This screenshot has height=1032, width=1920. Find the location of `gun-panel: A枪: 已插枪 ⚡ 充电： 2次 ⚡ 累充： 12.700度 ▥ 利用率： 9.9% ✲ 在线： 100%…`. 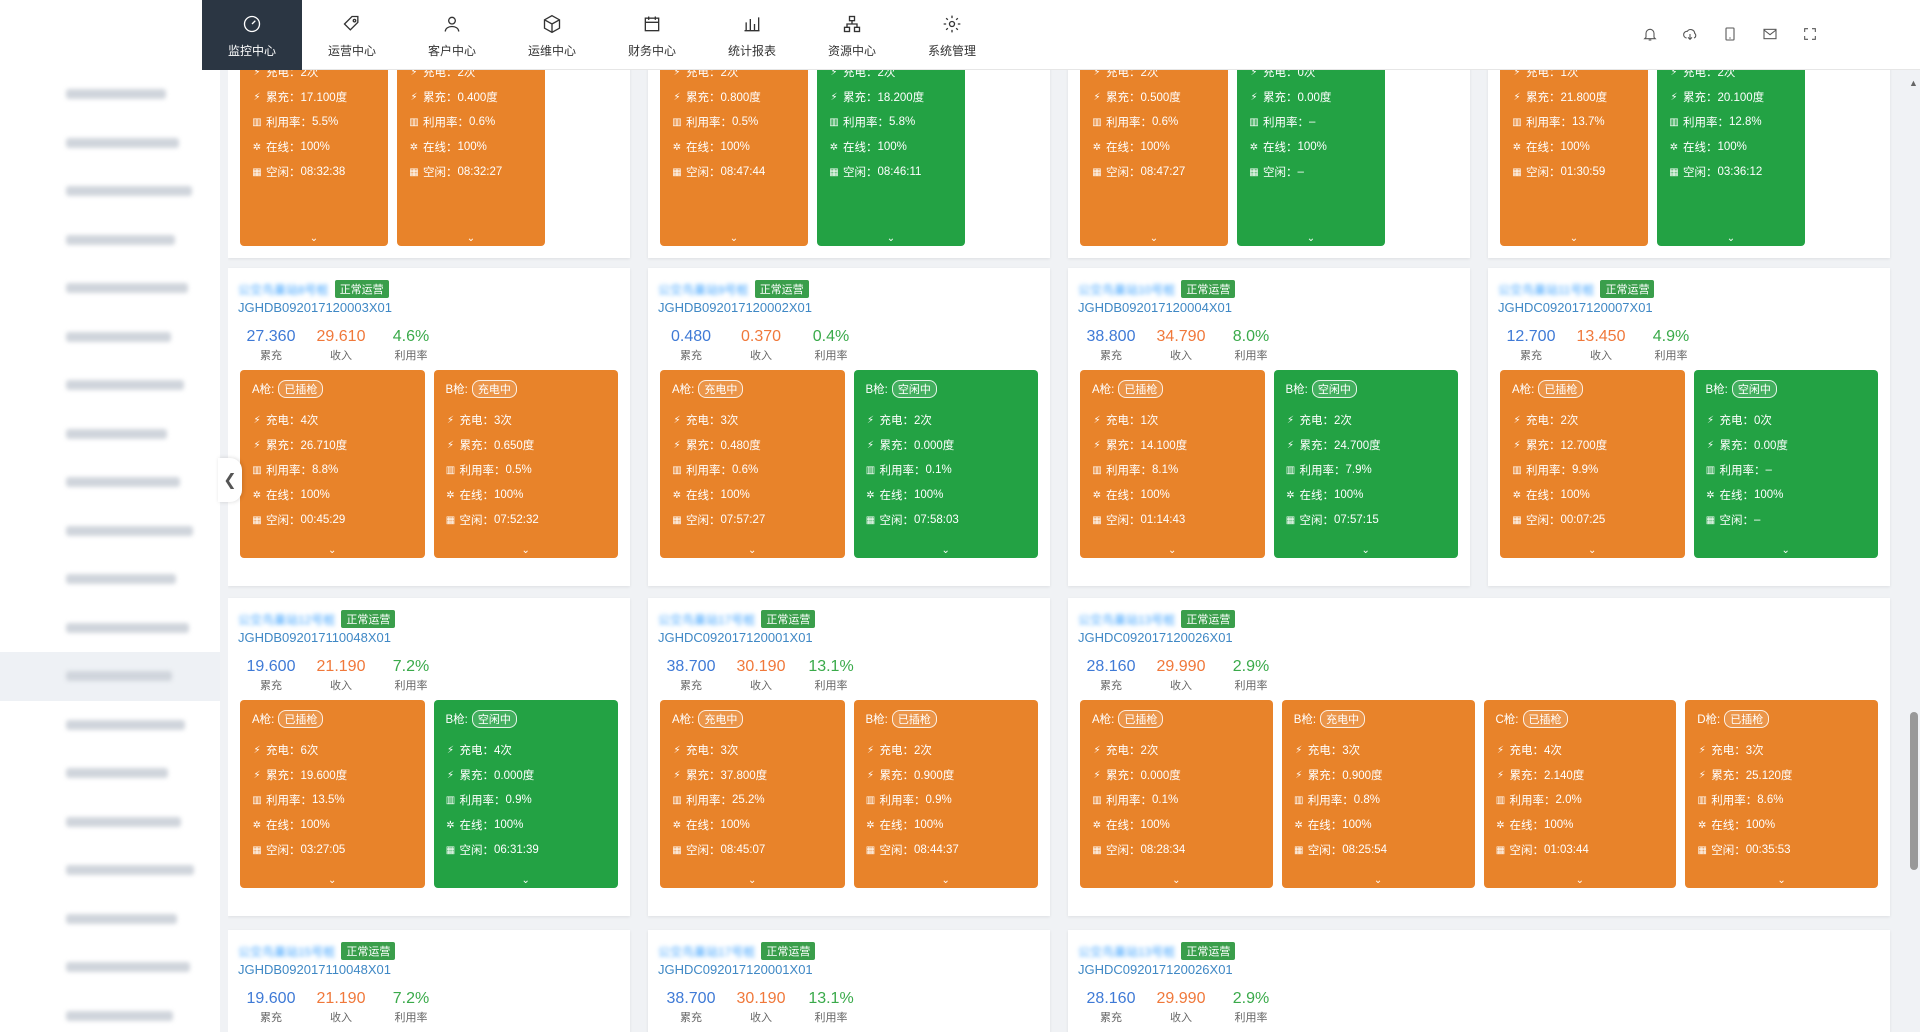

gun-panel: A枪: 已插枪 ⚡ 充电： 2次 ⚡ 累充： 12.700度 ▥ 利用率： 9.9% ✲ 在线： 100%… is located at coordinates (1592, 464).